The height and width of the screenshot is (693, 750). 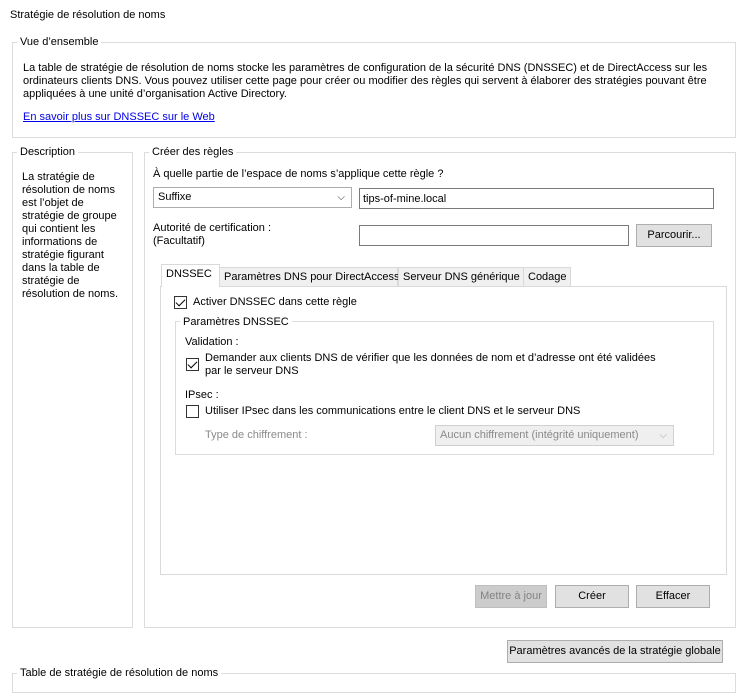 I want to click on description-line: informations de, so click(x=60, y=242).